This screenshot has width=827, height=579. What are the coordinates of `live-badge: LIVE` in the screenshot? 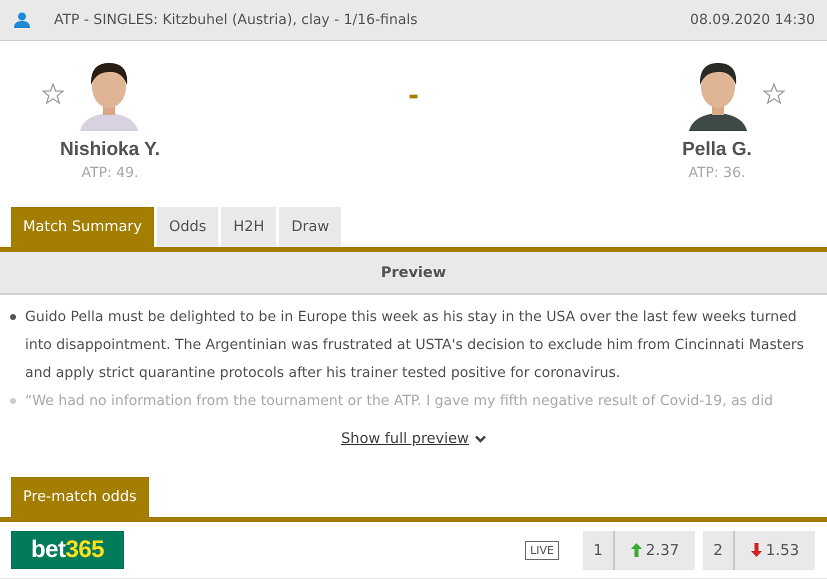 It's located at (542, 550).